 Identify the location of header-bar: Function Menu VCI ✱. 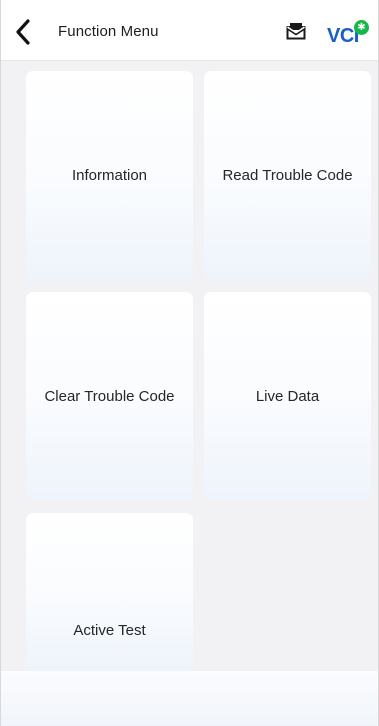
(189, 30).